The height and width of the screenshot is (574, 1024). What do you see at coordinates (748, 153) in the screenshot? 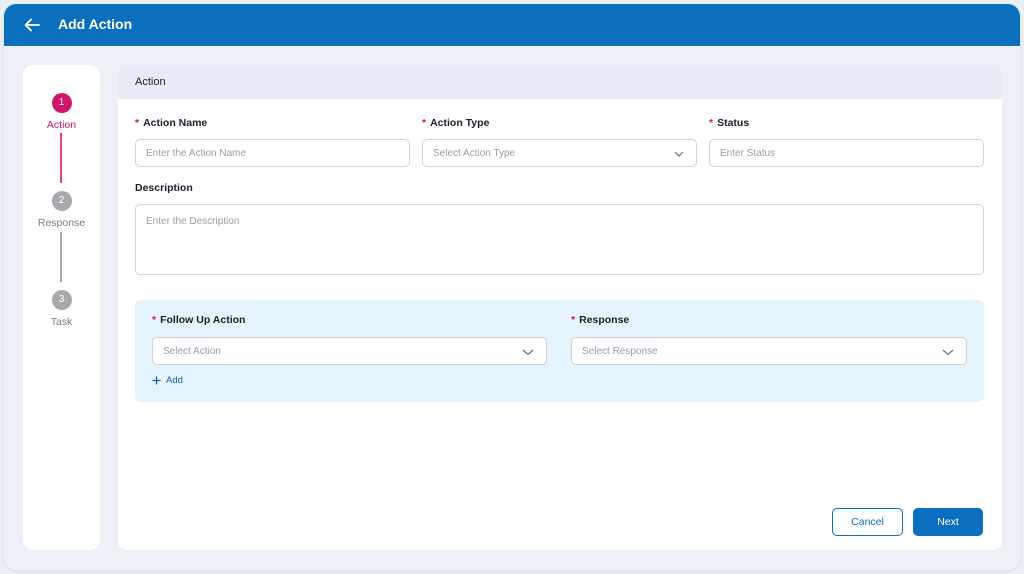
I see `status-placeholder: Enter Status` at bounding box center [748, 153].